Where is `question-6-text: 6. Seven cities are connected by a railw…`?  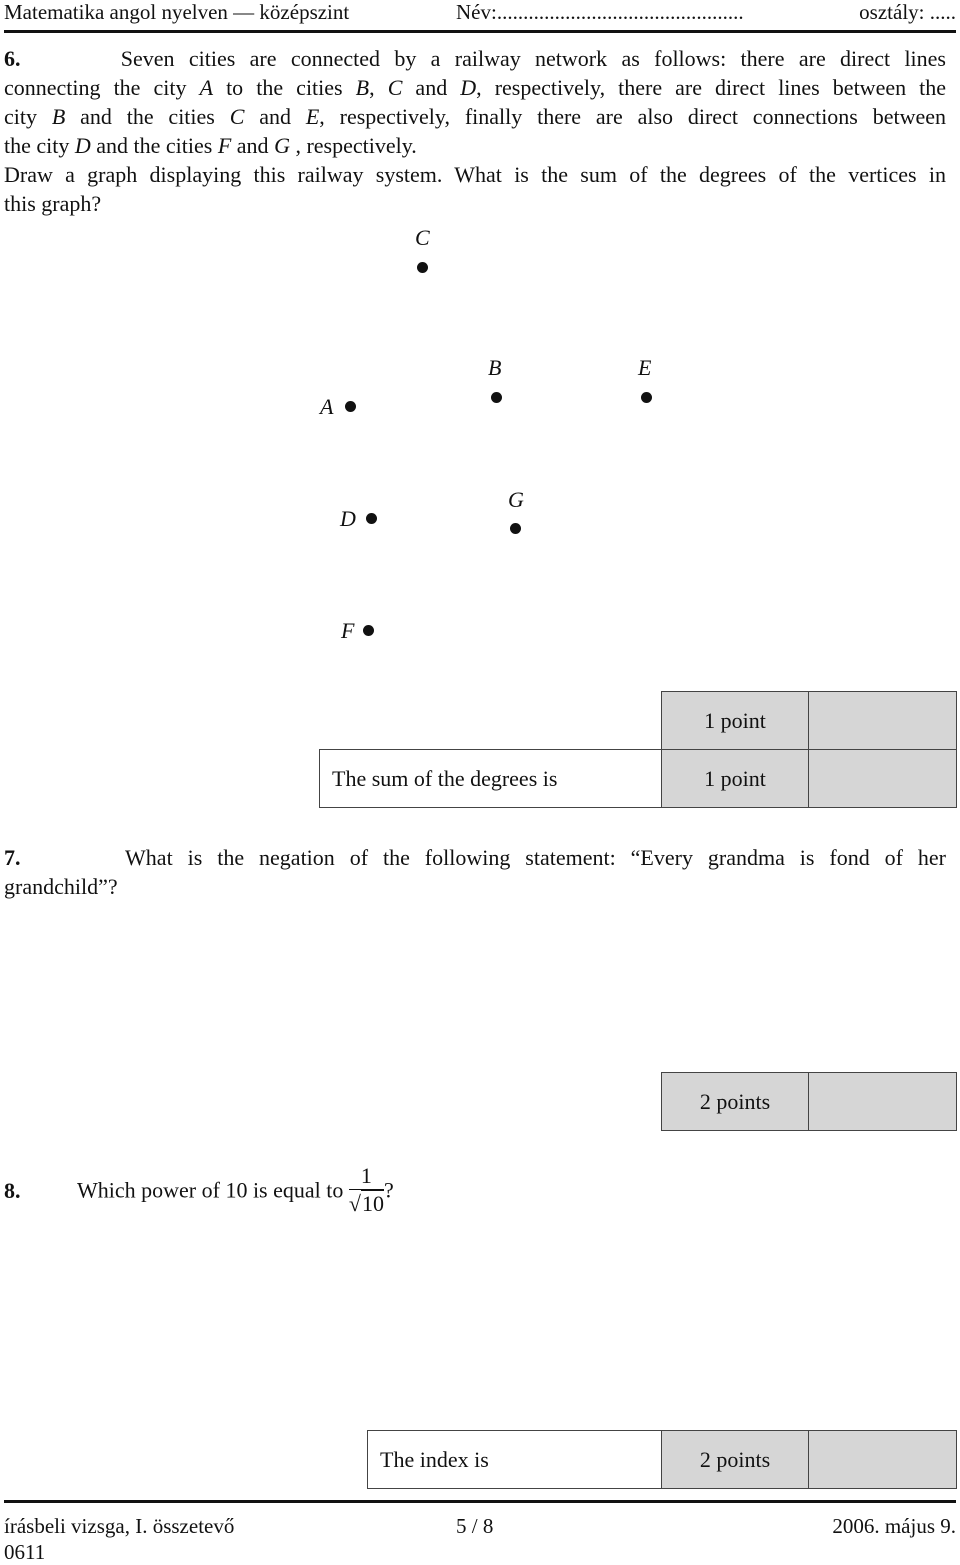
question-6-text: 6. Seven cities are connected by a railw… is located at coordinates (475, 131).